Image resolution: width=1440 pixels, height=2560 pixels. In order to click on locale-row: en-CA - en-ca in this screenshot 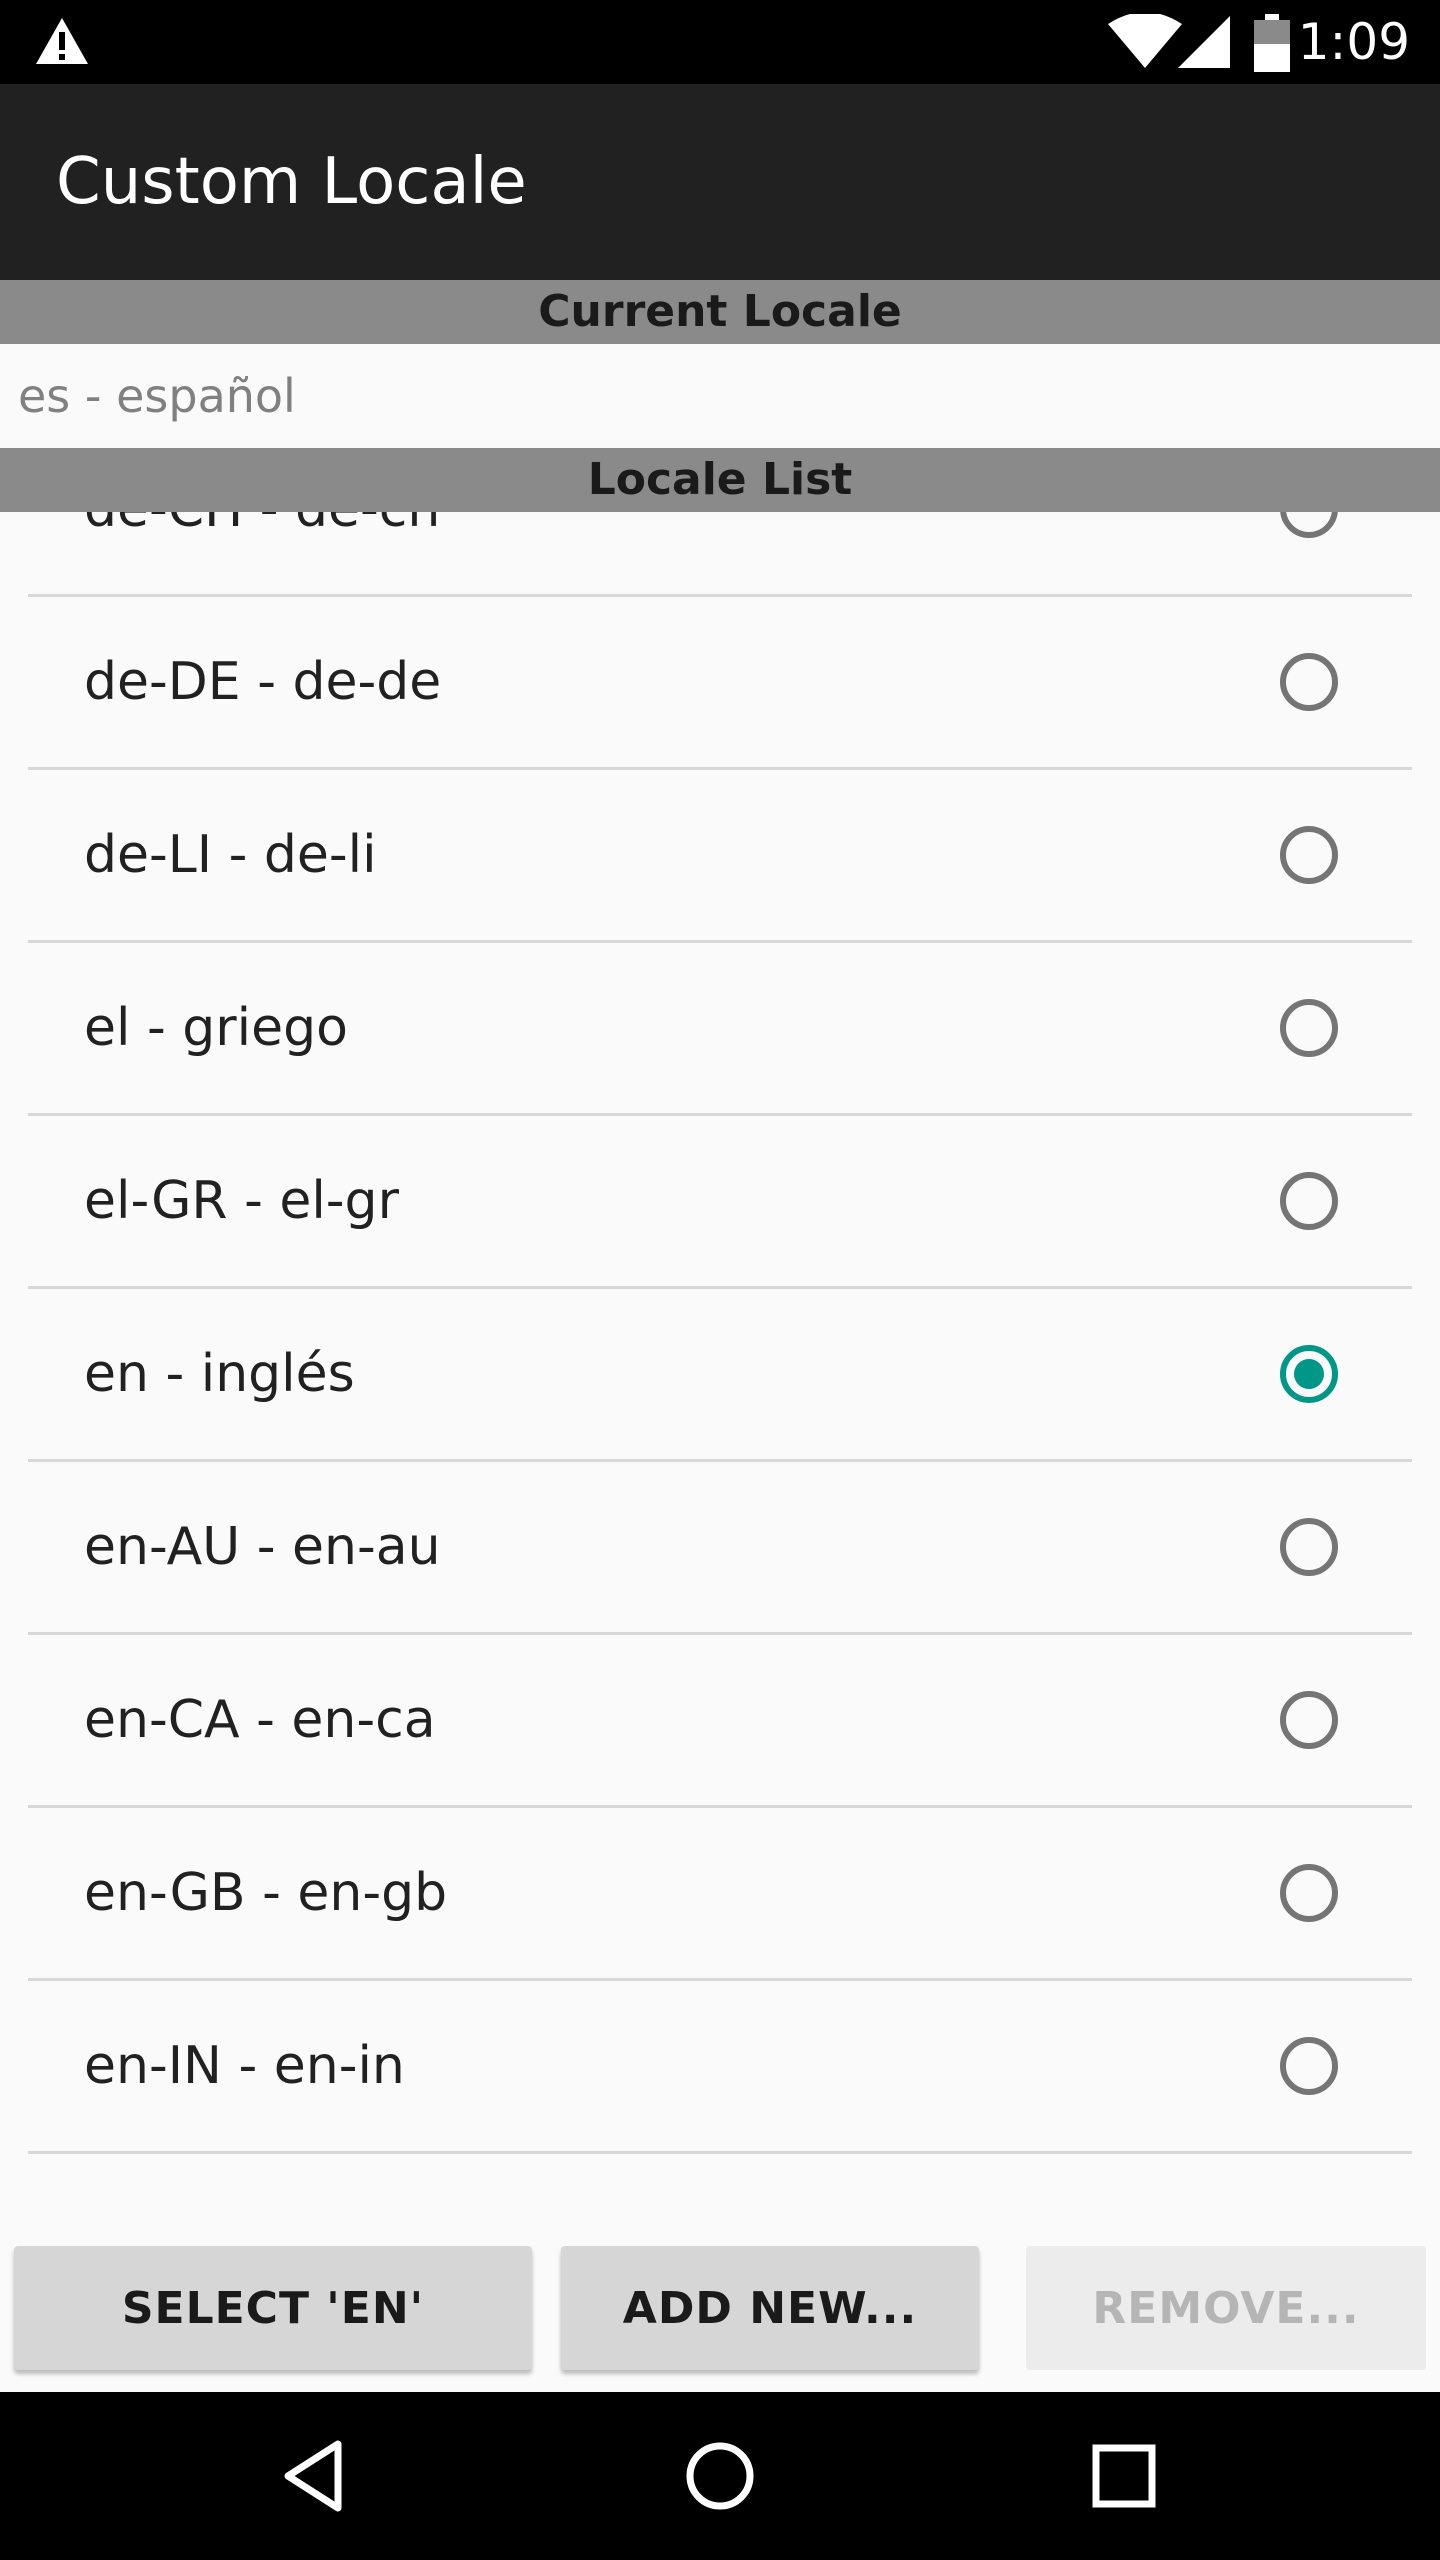, I will do `click(720, 1721)`.